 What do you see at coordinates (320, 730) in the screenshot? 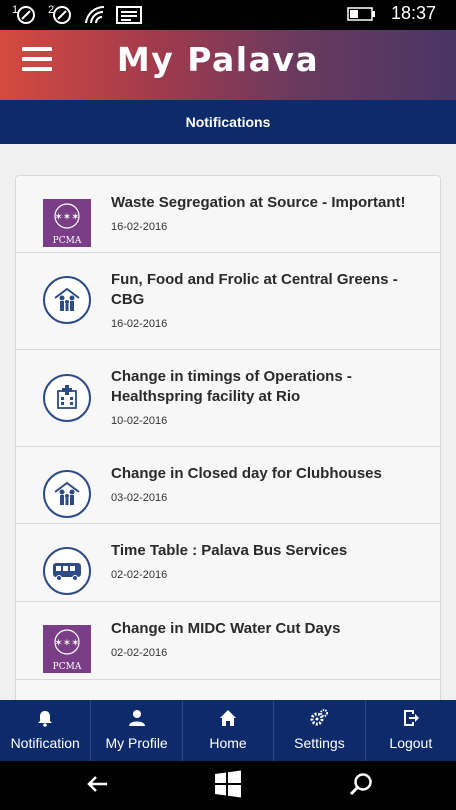
I see `nav-settings: Settings` at bounding box center [320, 730].